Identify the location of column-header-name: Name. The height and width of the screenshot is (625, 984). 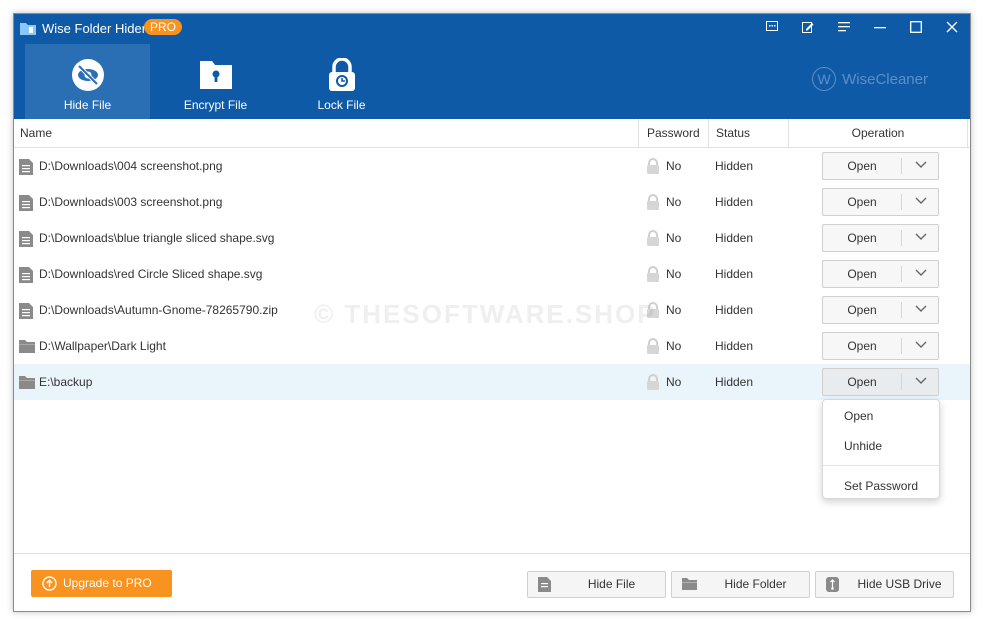
(36, 133).